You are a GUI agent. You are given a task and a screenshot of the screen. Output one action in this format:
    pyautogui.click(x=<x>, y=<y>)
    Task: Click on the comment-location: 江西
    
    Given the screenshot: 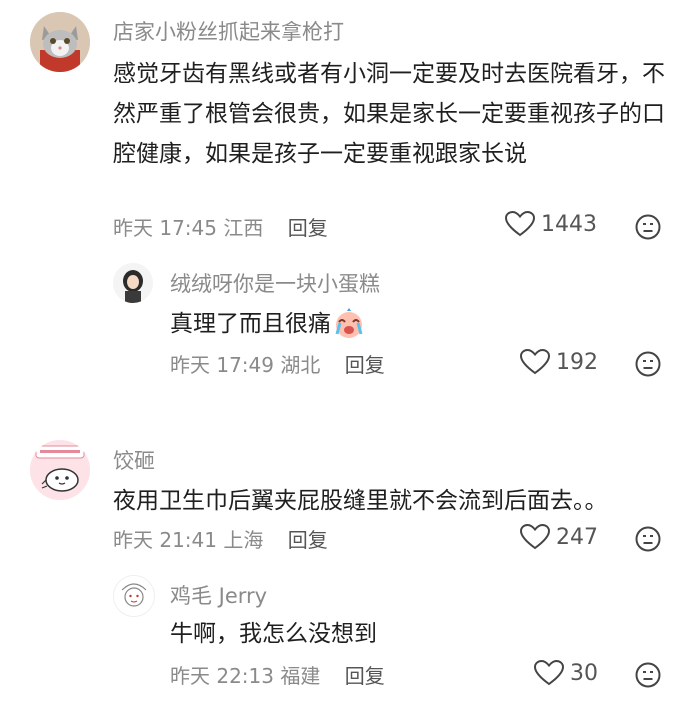 What is the action you would take?
    pyautogui.click(x=243, y=228)
    